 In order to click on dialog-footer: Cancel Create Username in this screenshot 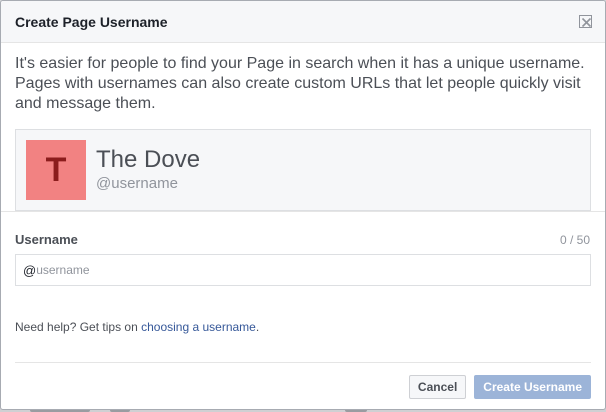, I will do `click(303, 385)`.